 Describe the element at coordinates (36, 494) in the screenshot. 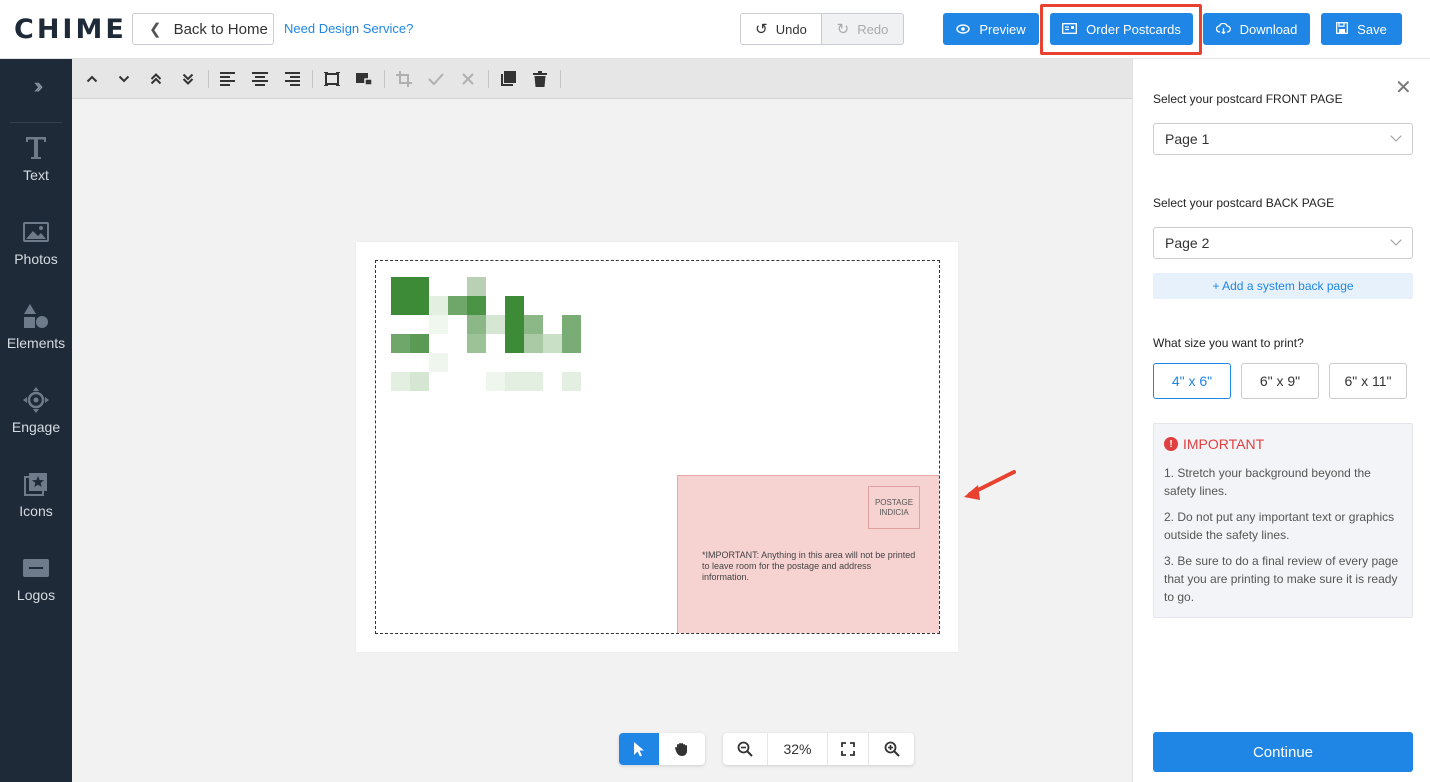

I see `sidebar-item-icons: Icons` at that location.